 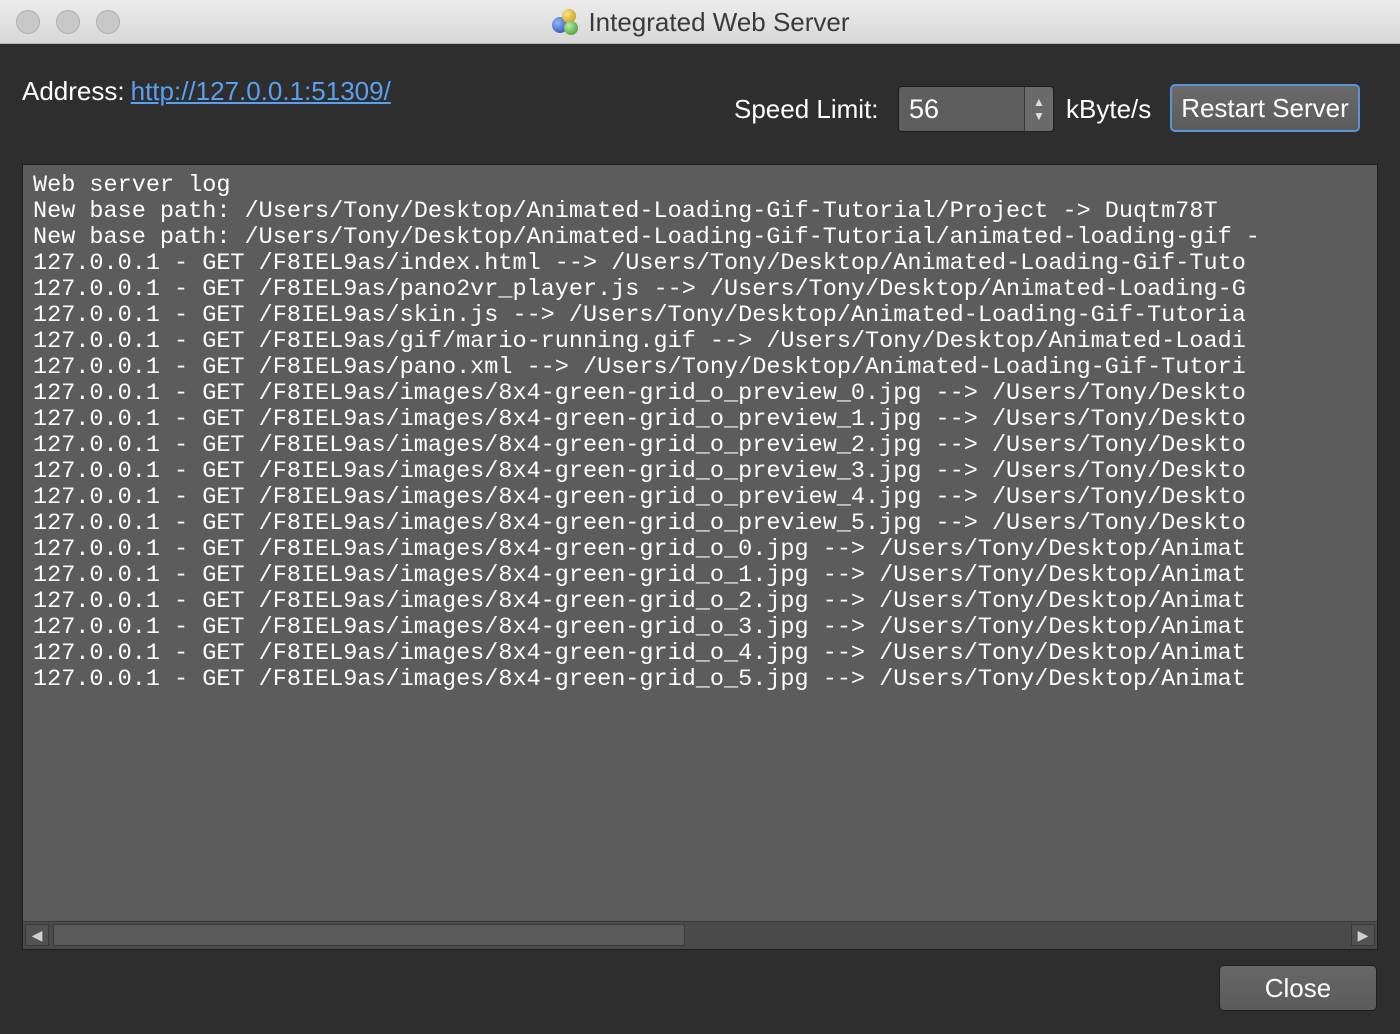 I want to click on address-row: Address: http://127.0.0.1:51309/, so click(x=206, y=91).